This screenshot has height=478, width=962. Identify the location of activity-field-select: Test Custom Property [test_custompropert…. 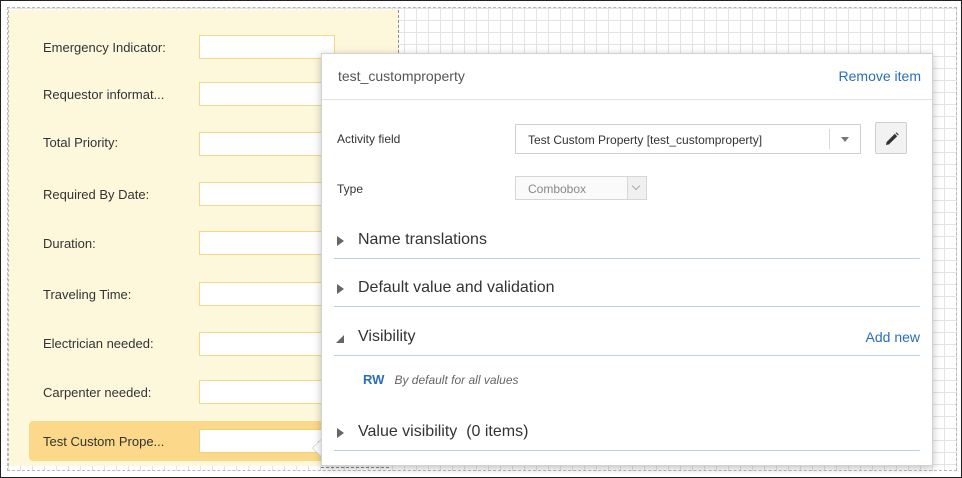
(688, 139).